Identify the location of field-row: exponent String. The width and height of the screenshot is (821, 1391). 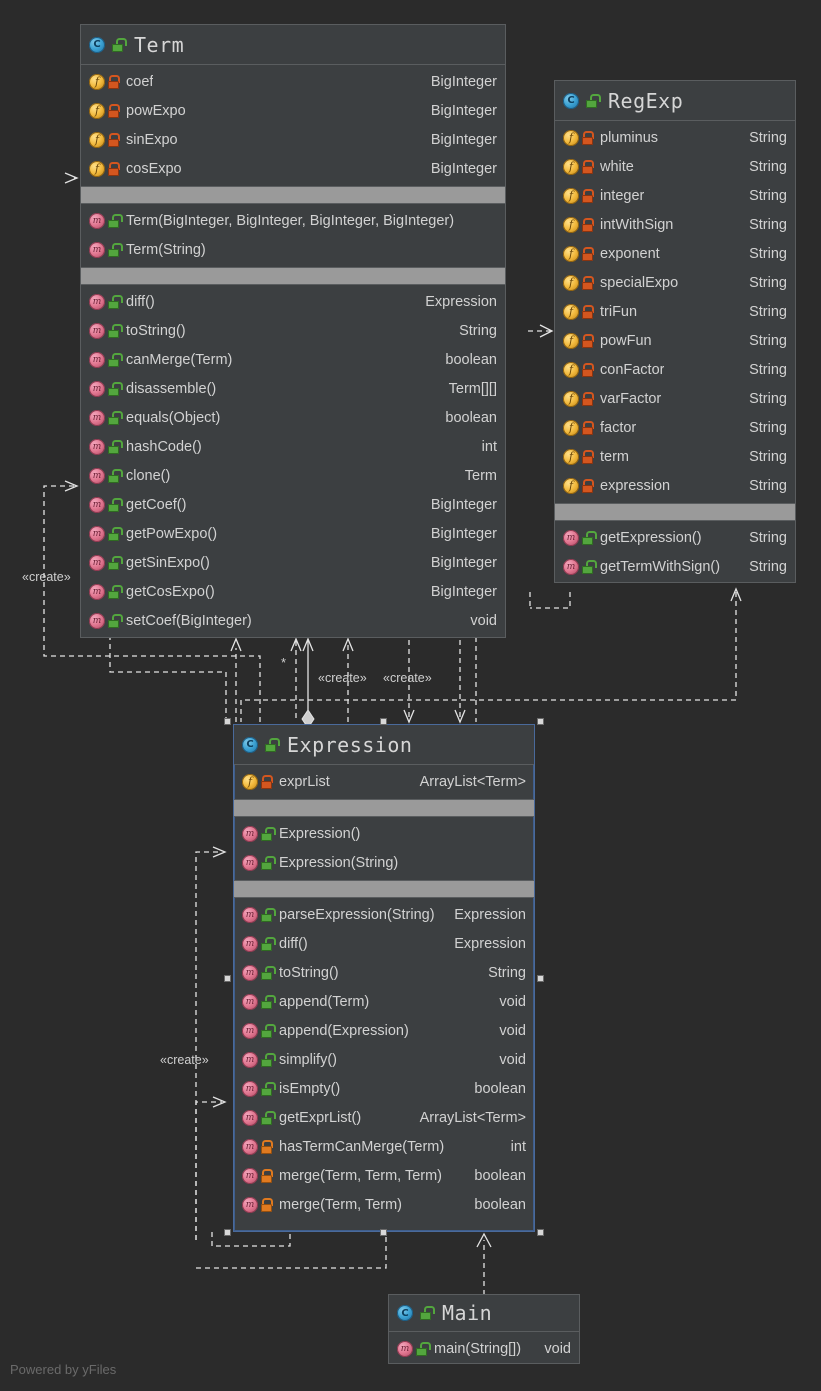
(675, 253).